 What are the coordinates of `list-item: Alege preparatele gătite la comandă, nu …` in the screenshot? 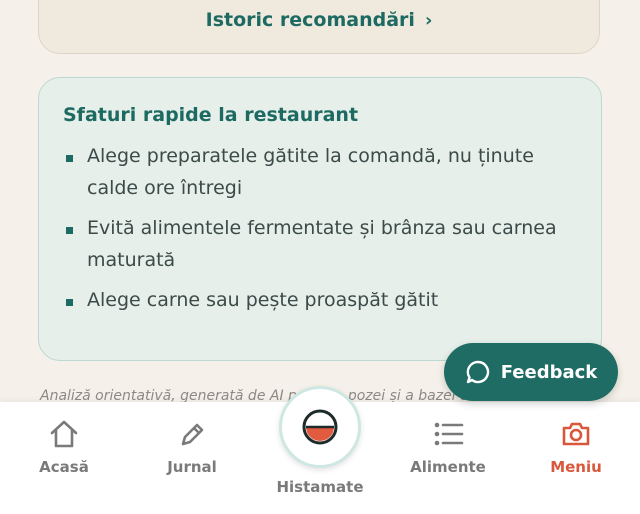 It's located at (320, 172).